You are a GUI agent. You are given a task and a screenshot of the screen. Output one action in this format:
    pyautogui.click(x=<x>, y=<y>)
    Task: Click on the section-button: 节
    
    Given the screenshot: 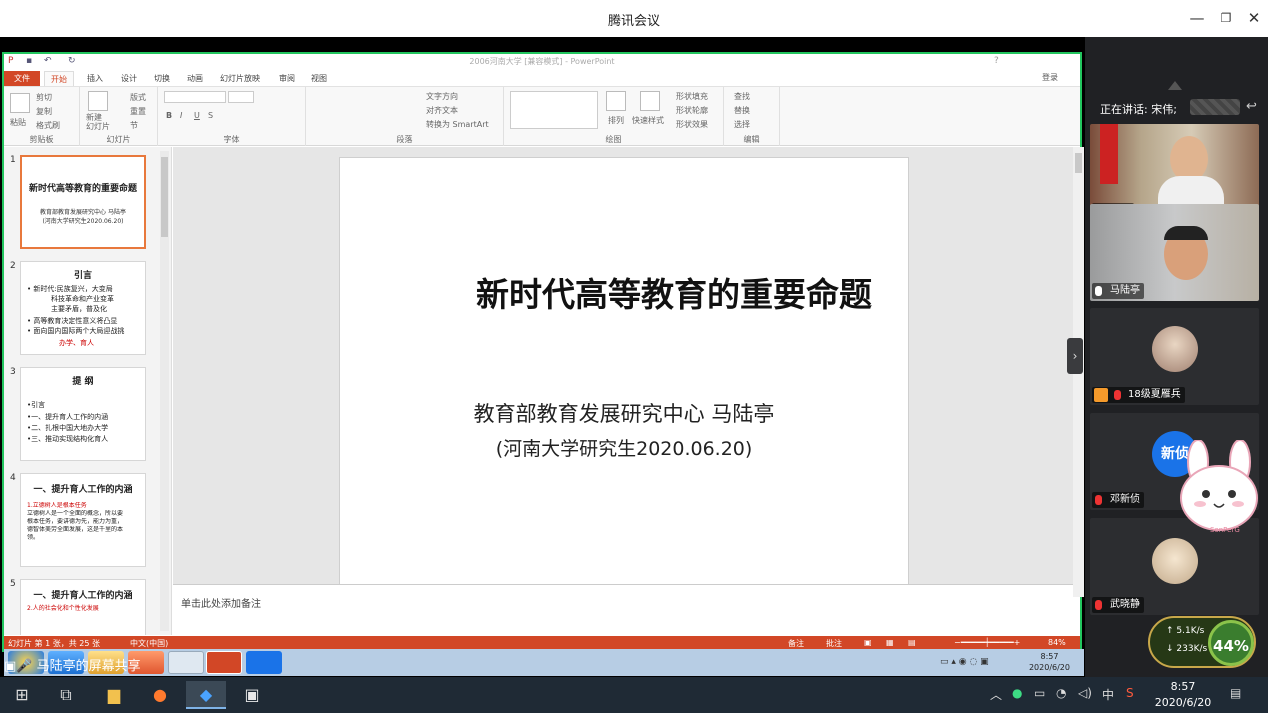 What is the action you would take?
    pyautogui.click(x=134, y=125)
    